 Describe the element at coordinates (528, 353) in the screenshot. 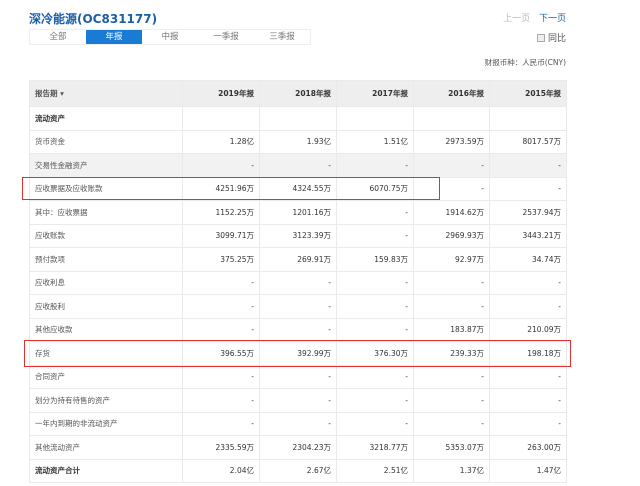

I see `cell-value: 198.18万` at that location.